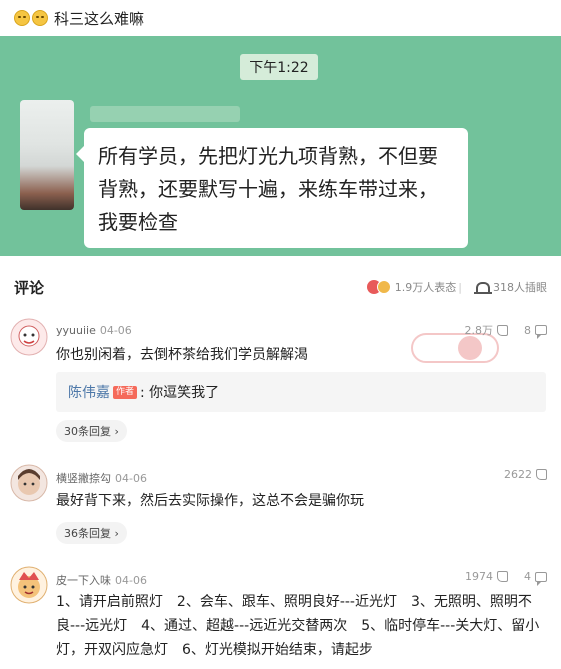 The image size is (561, 669). What do you see at coordinates (182, 355) in the screenshot?
I see `comment-text: 你也别闲着，去倒杯茶给我们学员解解渴` at bounding box center [182, 355].